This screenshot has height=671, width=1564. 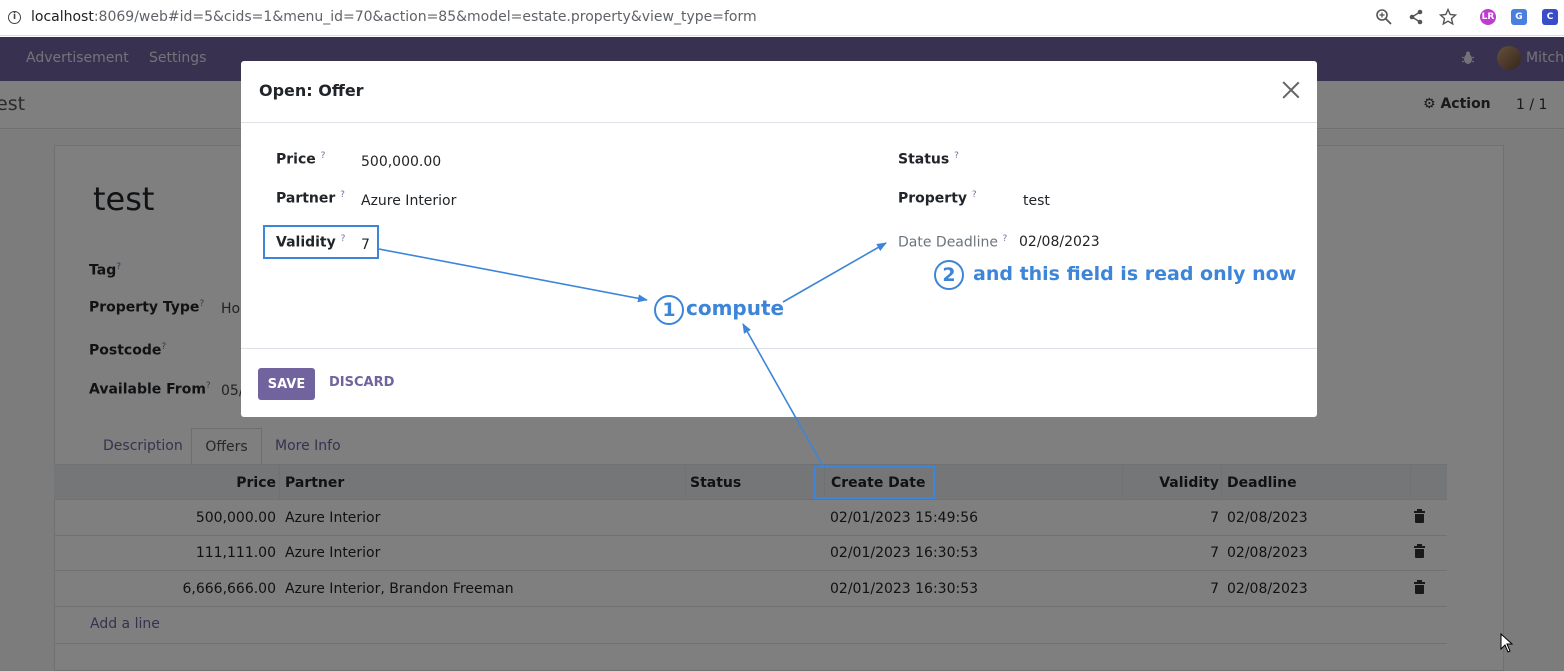 I want to click on annotation-arrows, so click(x=632, y=354).